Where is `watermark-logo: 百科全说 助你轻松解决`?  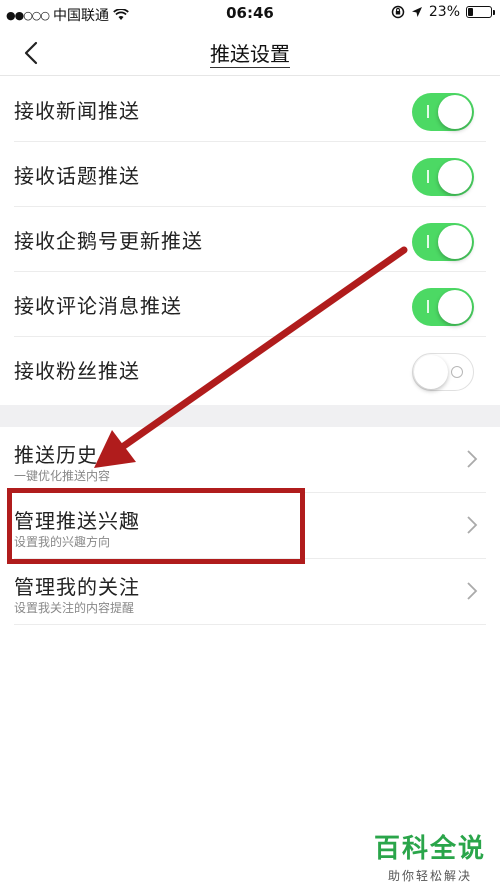
watermark-logo: 百科全说 助你轻松解决 is located at coordinates (430, 856).